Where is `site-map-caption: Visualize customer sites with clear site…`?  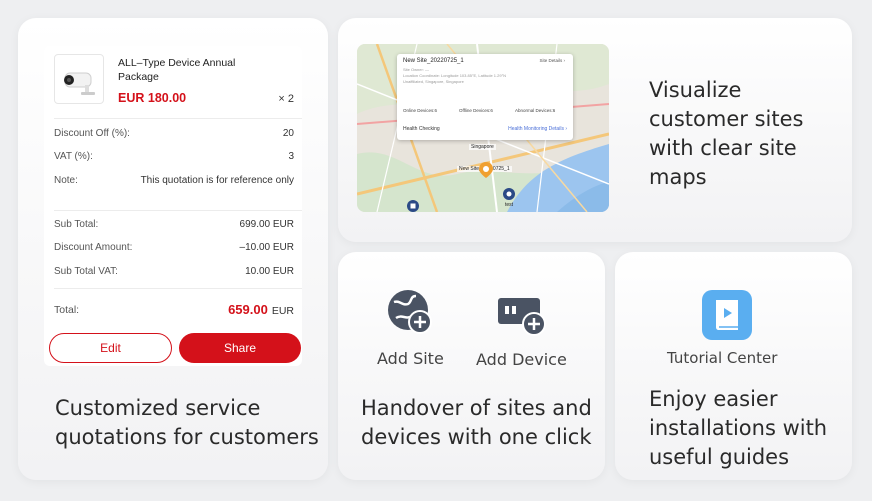 site-map-caption: Visualize customer sites with clear site… is located at coordinates (726, 133).